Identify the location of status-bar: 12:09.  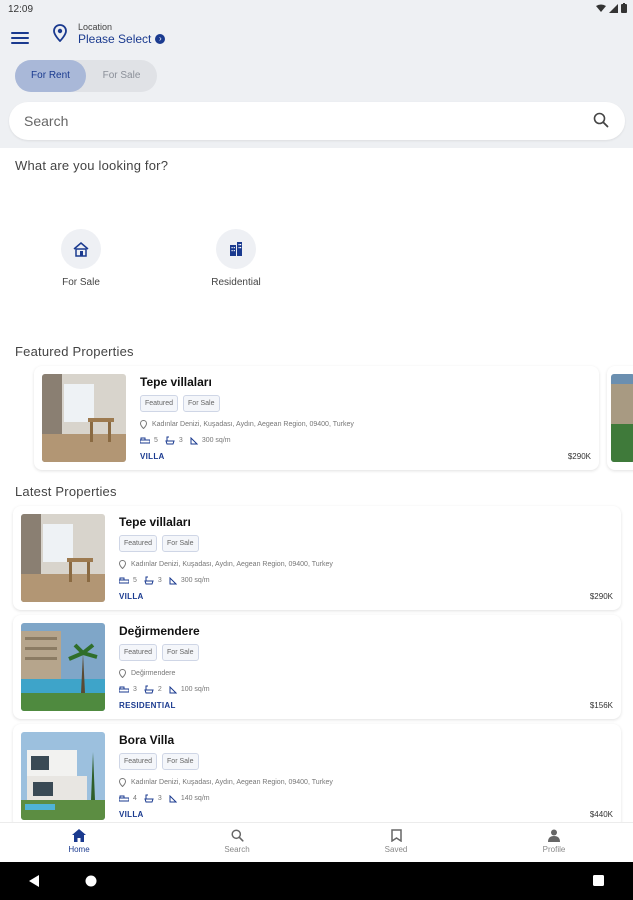
(316, 9).